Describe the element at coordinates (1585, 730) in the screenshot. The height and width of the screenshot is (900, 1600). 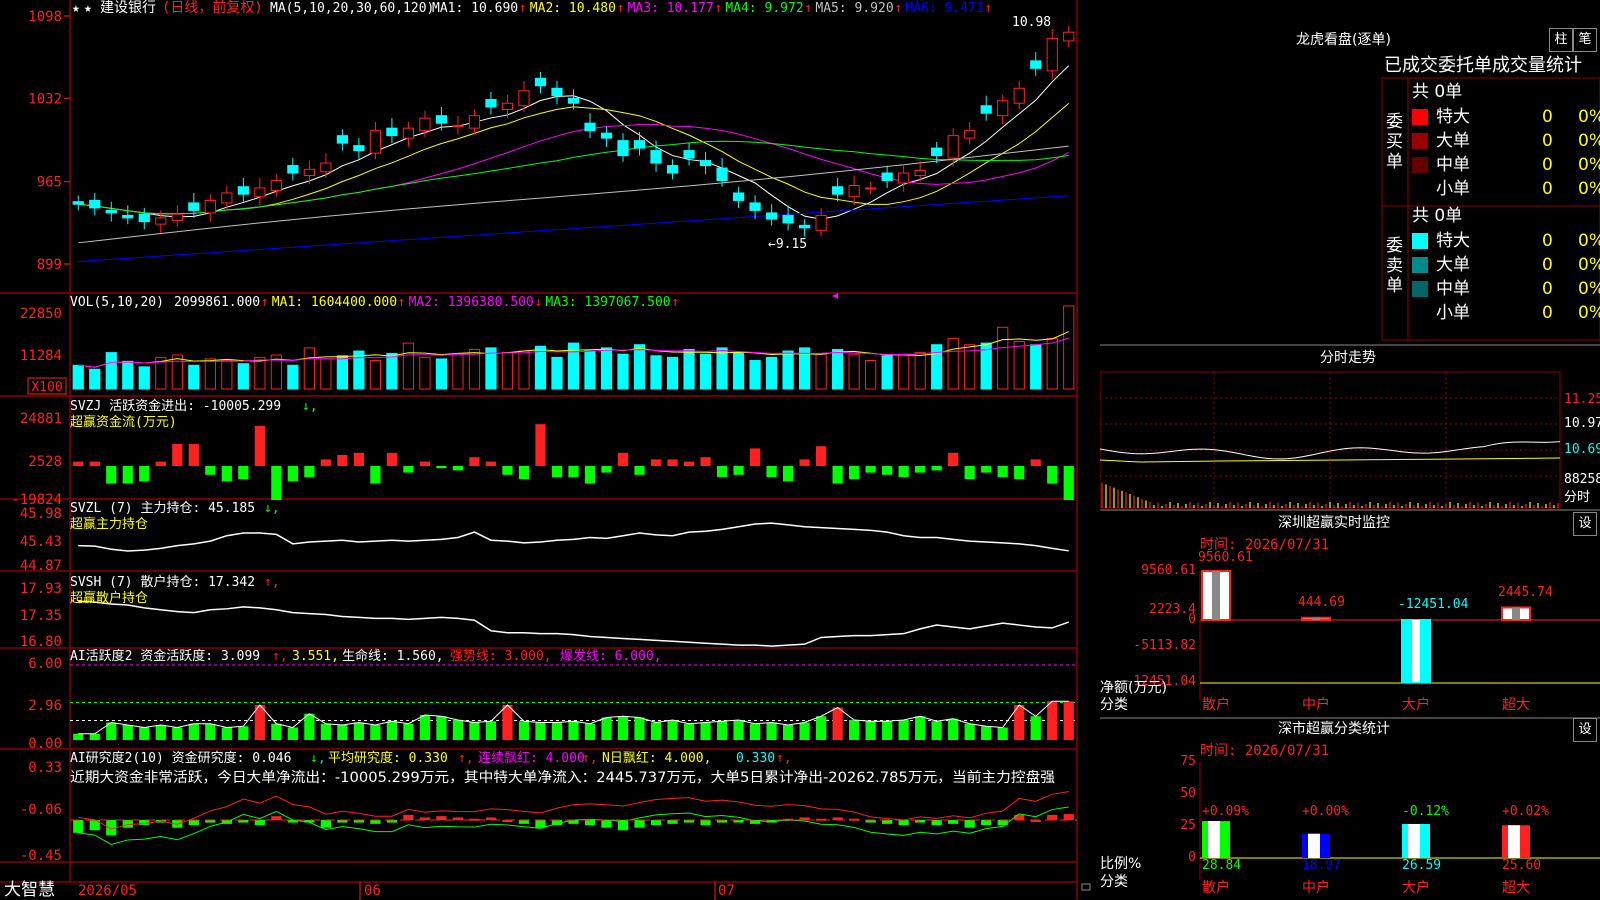
I see `classify-settings-button: 设` at that location.